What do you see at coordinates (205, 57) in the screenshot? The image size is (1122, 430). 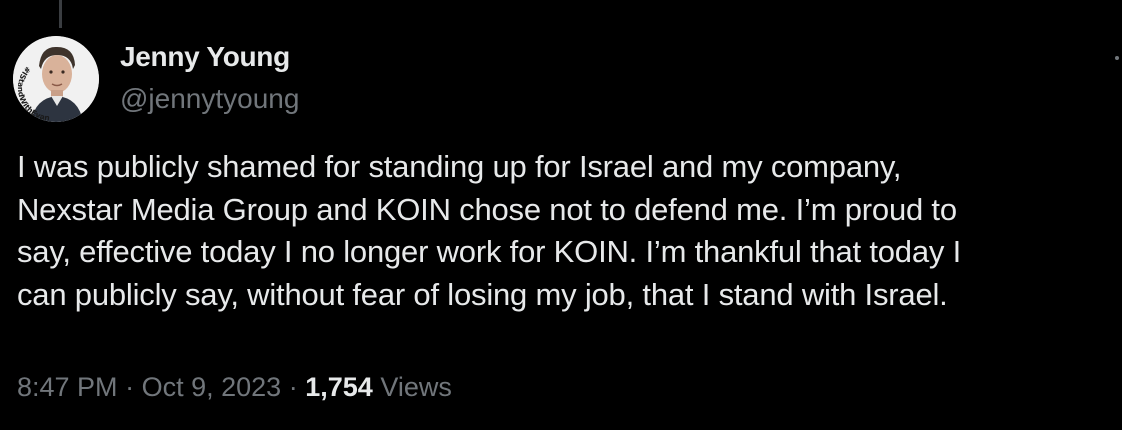 I see `author-display-name: Jenny Young` at bounding box center [205, 57].